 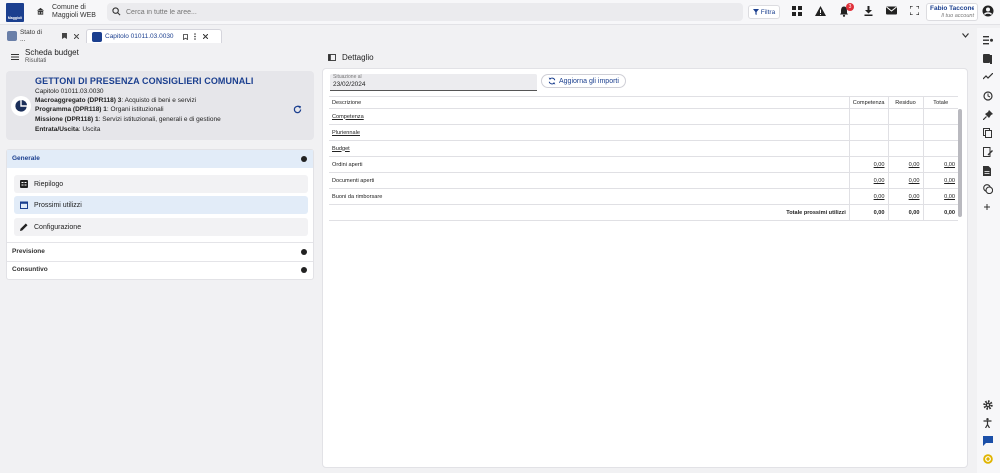 What do you see at coordinates (988, 441) in the screenshot?
I see `chat-icon` at bounding box center [988, 441].